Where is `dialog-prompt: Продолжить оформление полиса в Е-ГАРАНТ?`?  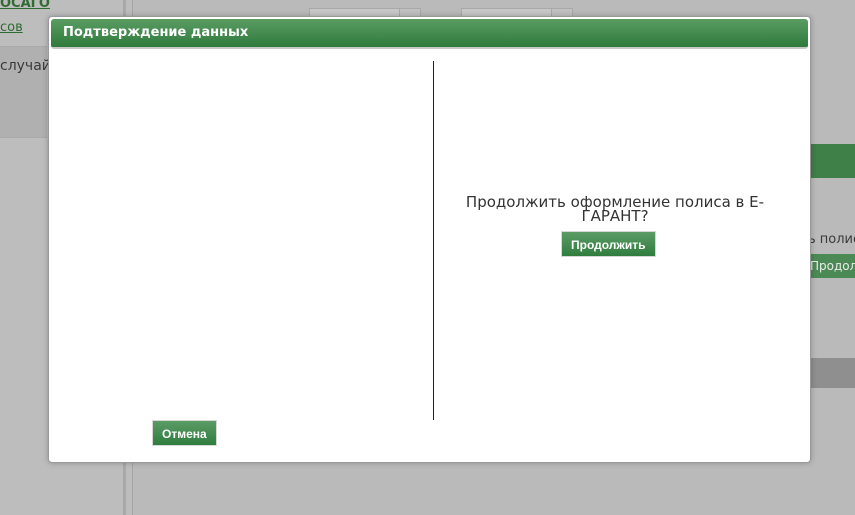 dialog-prompt: Продолжить оформление полиса в Е-ГАРАНТ? is located at coordinates (615, 209).